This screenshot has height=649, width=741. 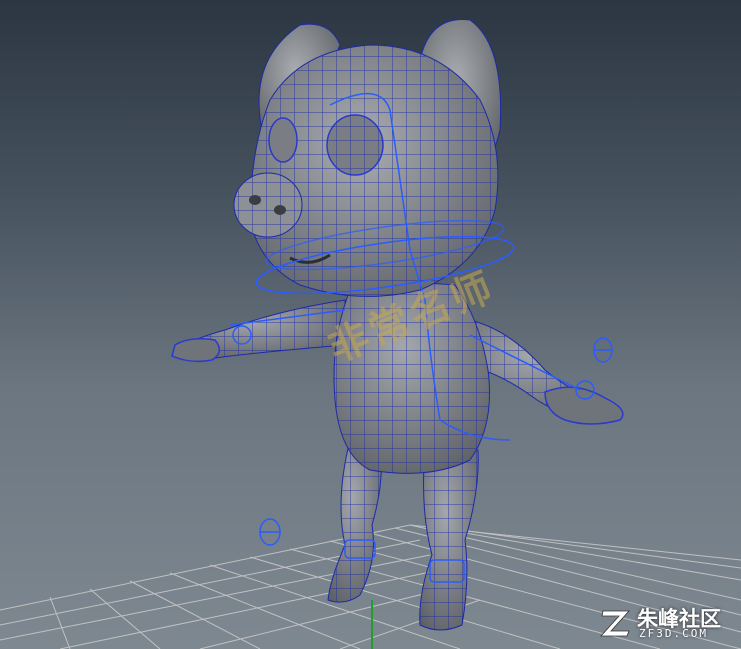 I want to click on left-hand, so click(x=196, y=350).